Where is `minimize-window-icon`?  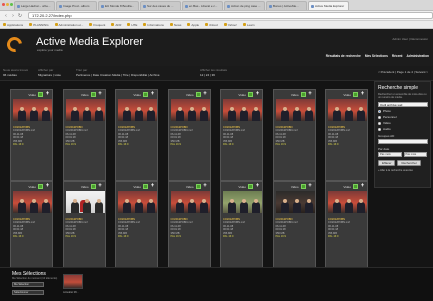
minimize-window-icon is located at coordinates (7, 4).